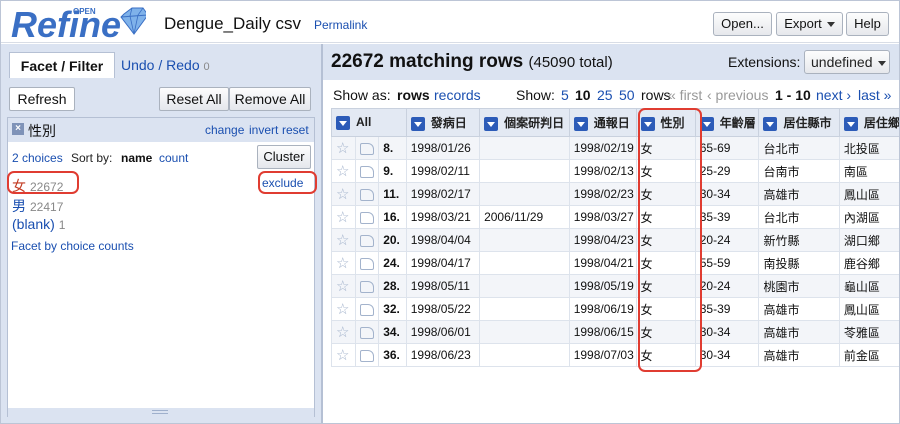  Describe the element at coordinates (727, 148) in the screenshot. I see `table-cell: 65-69` at that location.